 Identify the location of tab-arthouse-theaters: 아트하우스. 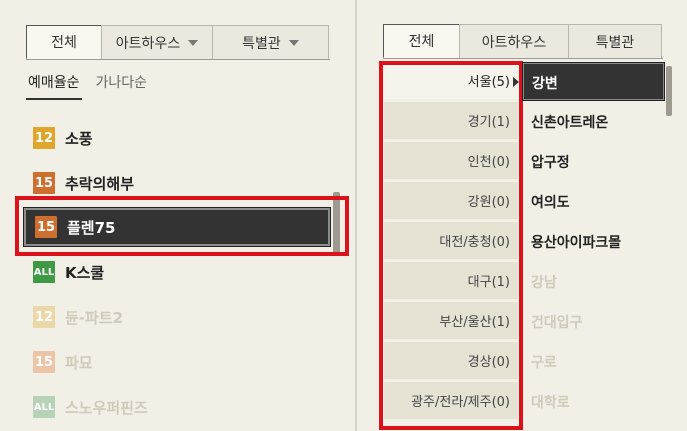
(514, 41).